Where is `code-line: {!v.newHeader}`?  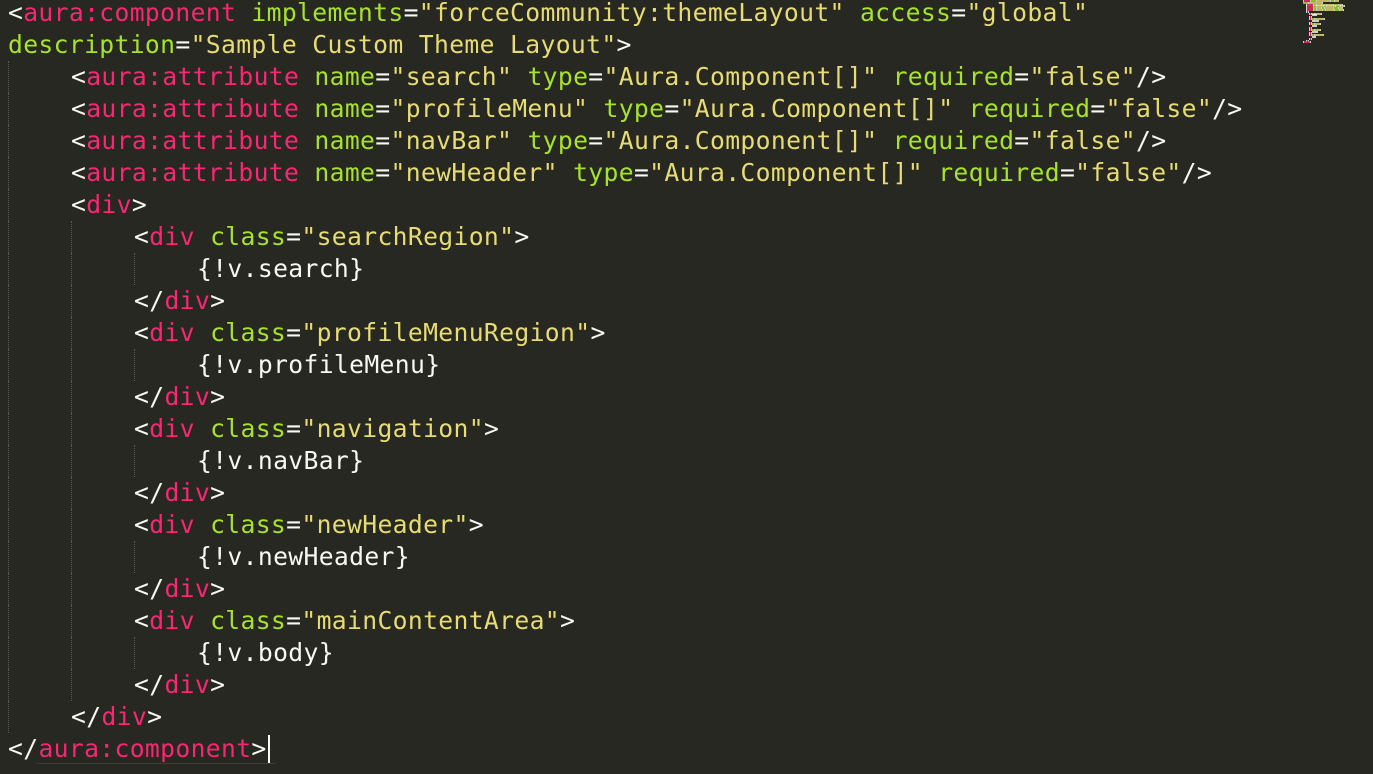 code-line: {!v.newHeader} is located at coordinates (625, 557).